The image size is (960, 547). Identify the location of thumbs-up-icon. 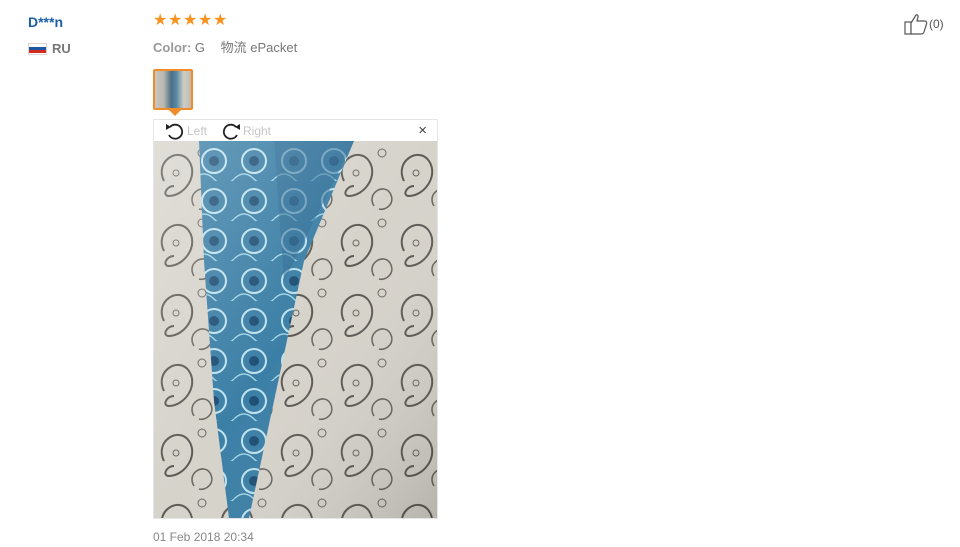
(916, 24).